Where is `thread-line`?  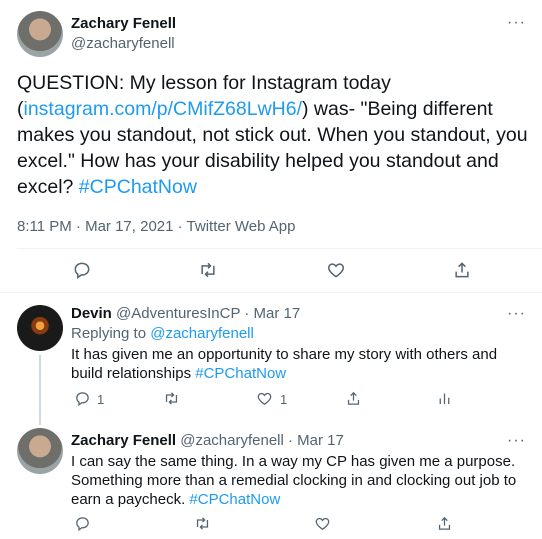 thread-line is located at coordinates (40, 390).